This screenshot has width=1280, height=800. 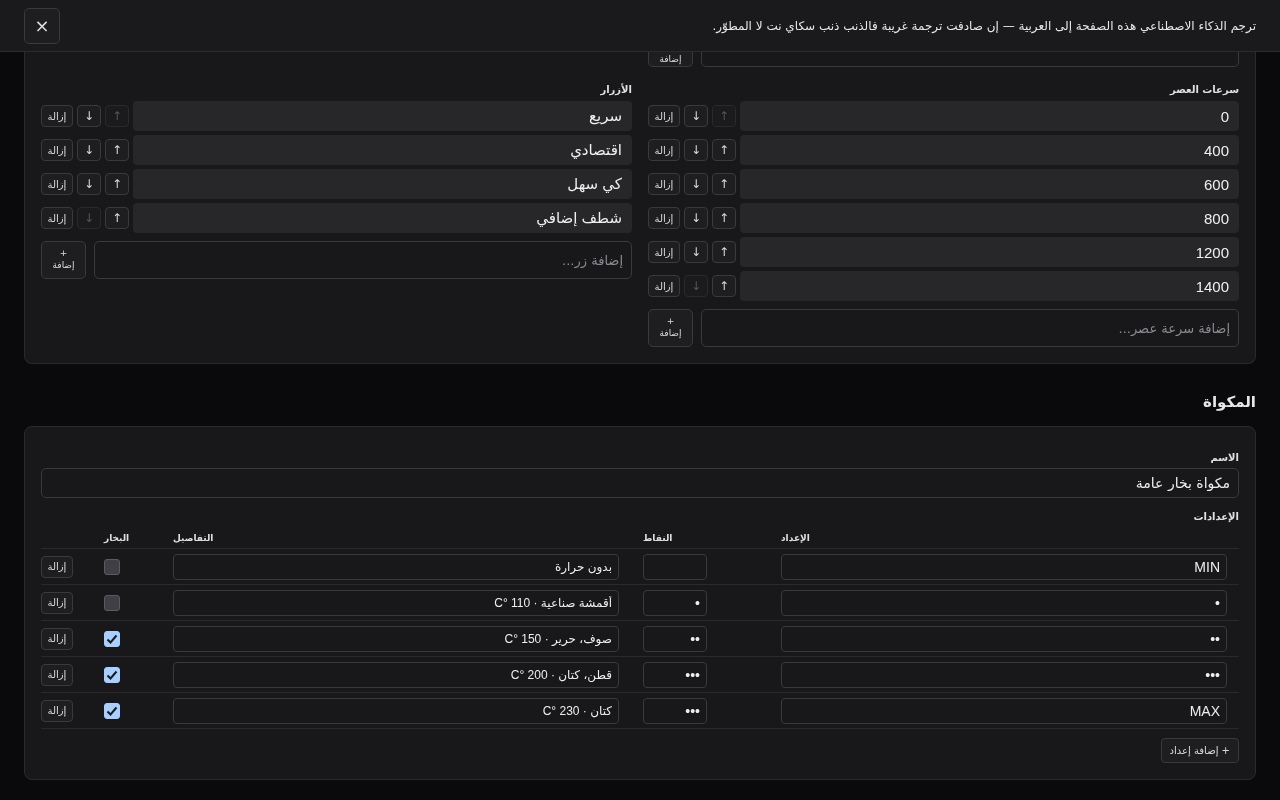 I want to click on column-header: البخار, so click(x=117, y=537).